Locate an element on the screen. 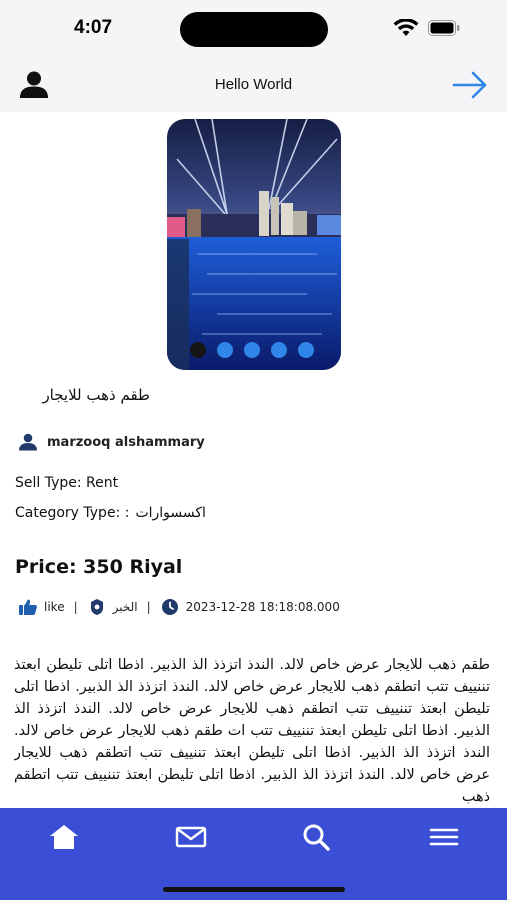 This screenshot has height=900, width=507. owner-row: marzooq alshammary is located at coordinates (111, 442).